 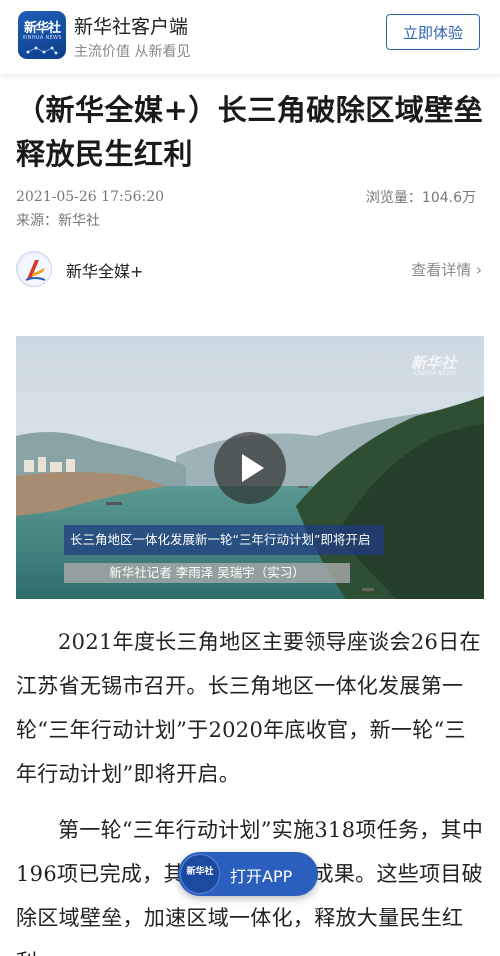 What do you see at coordinates (261, 876) in the screenshot?
I see `open-app-label: 打开APP` at bounding box center [261, 876].